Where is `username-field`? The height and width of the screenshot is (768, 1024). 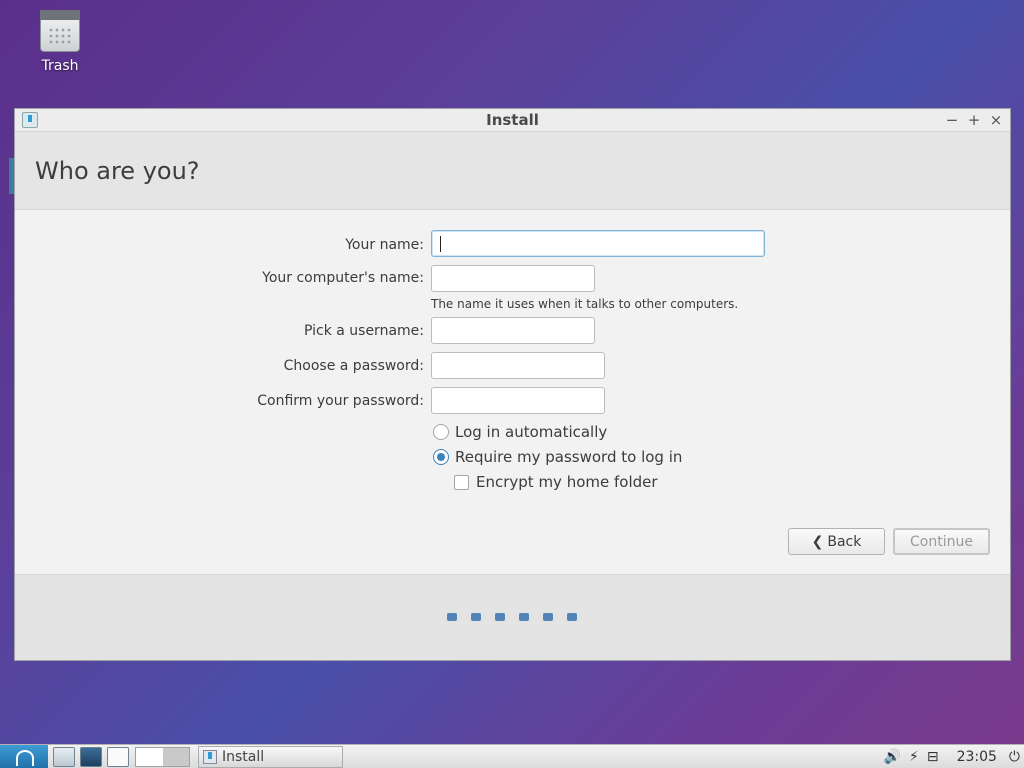
username-field is located at coordinates (513, 330).